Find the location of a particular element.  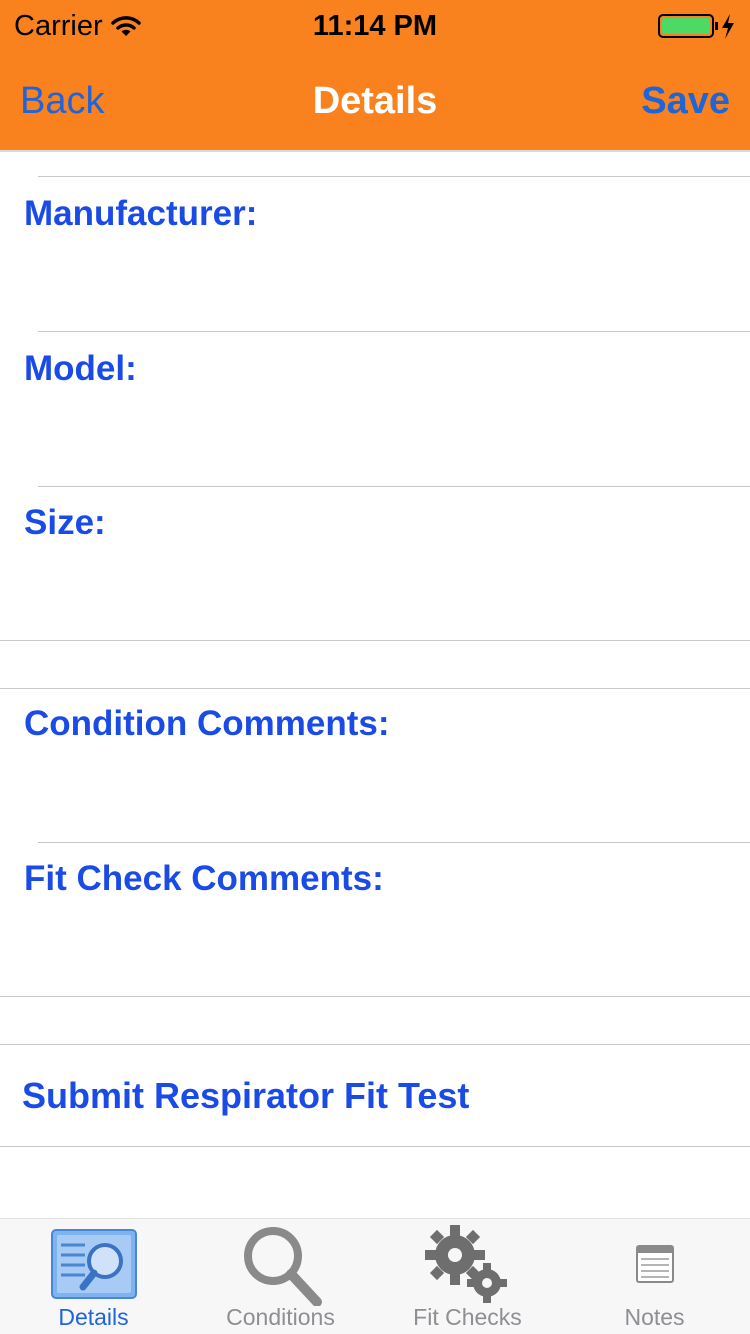

page-title: Details is located at coordinates (375, 101).